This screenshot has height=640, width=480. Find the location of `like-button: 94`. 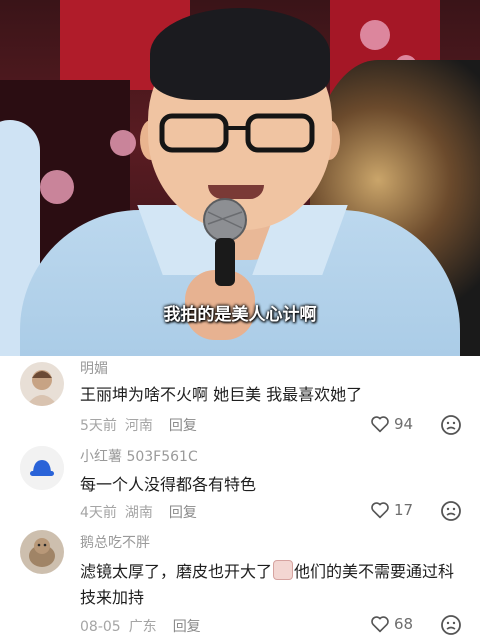

like-button: 94 is located at coordinates (391, 424).